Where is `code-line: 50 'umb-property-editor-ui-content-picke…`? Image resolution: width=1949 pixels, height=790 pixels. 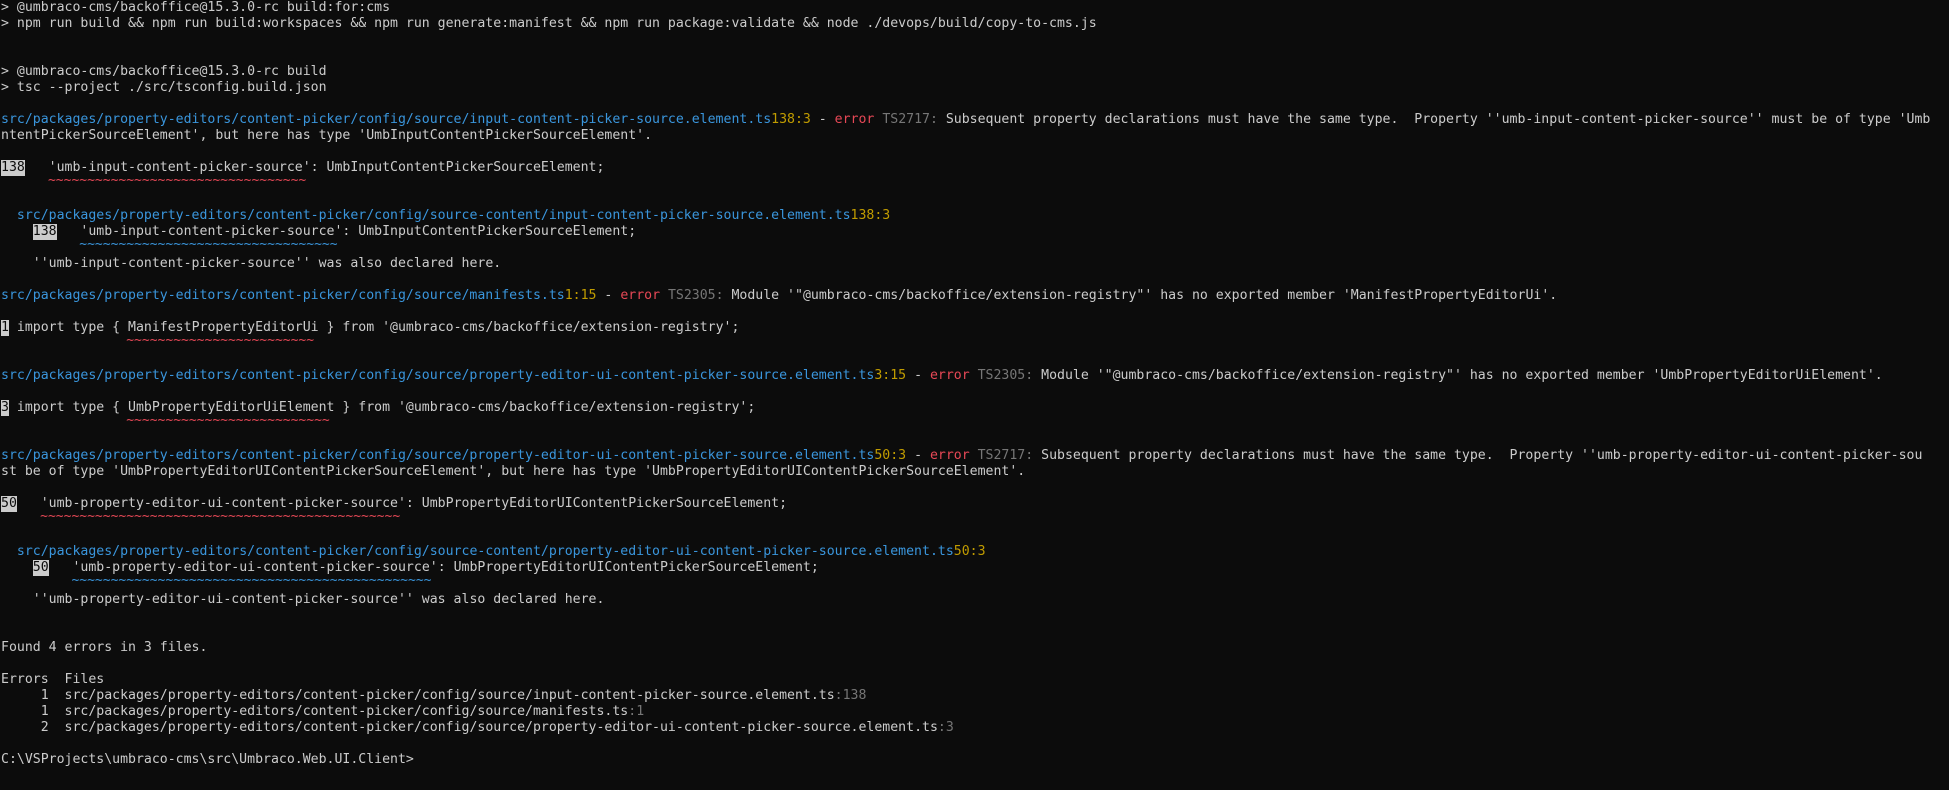
code-line: 50 'umb-property-editor-ui-content-picke… is located at coordinates (975, 504).